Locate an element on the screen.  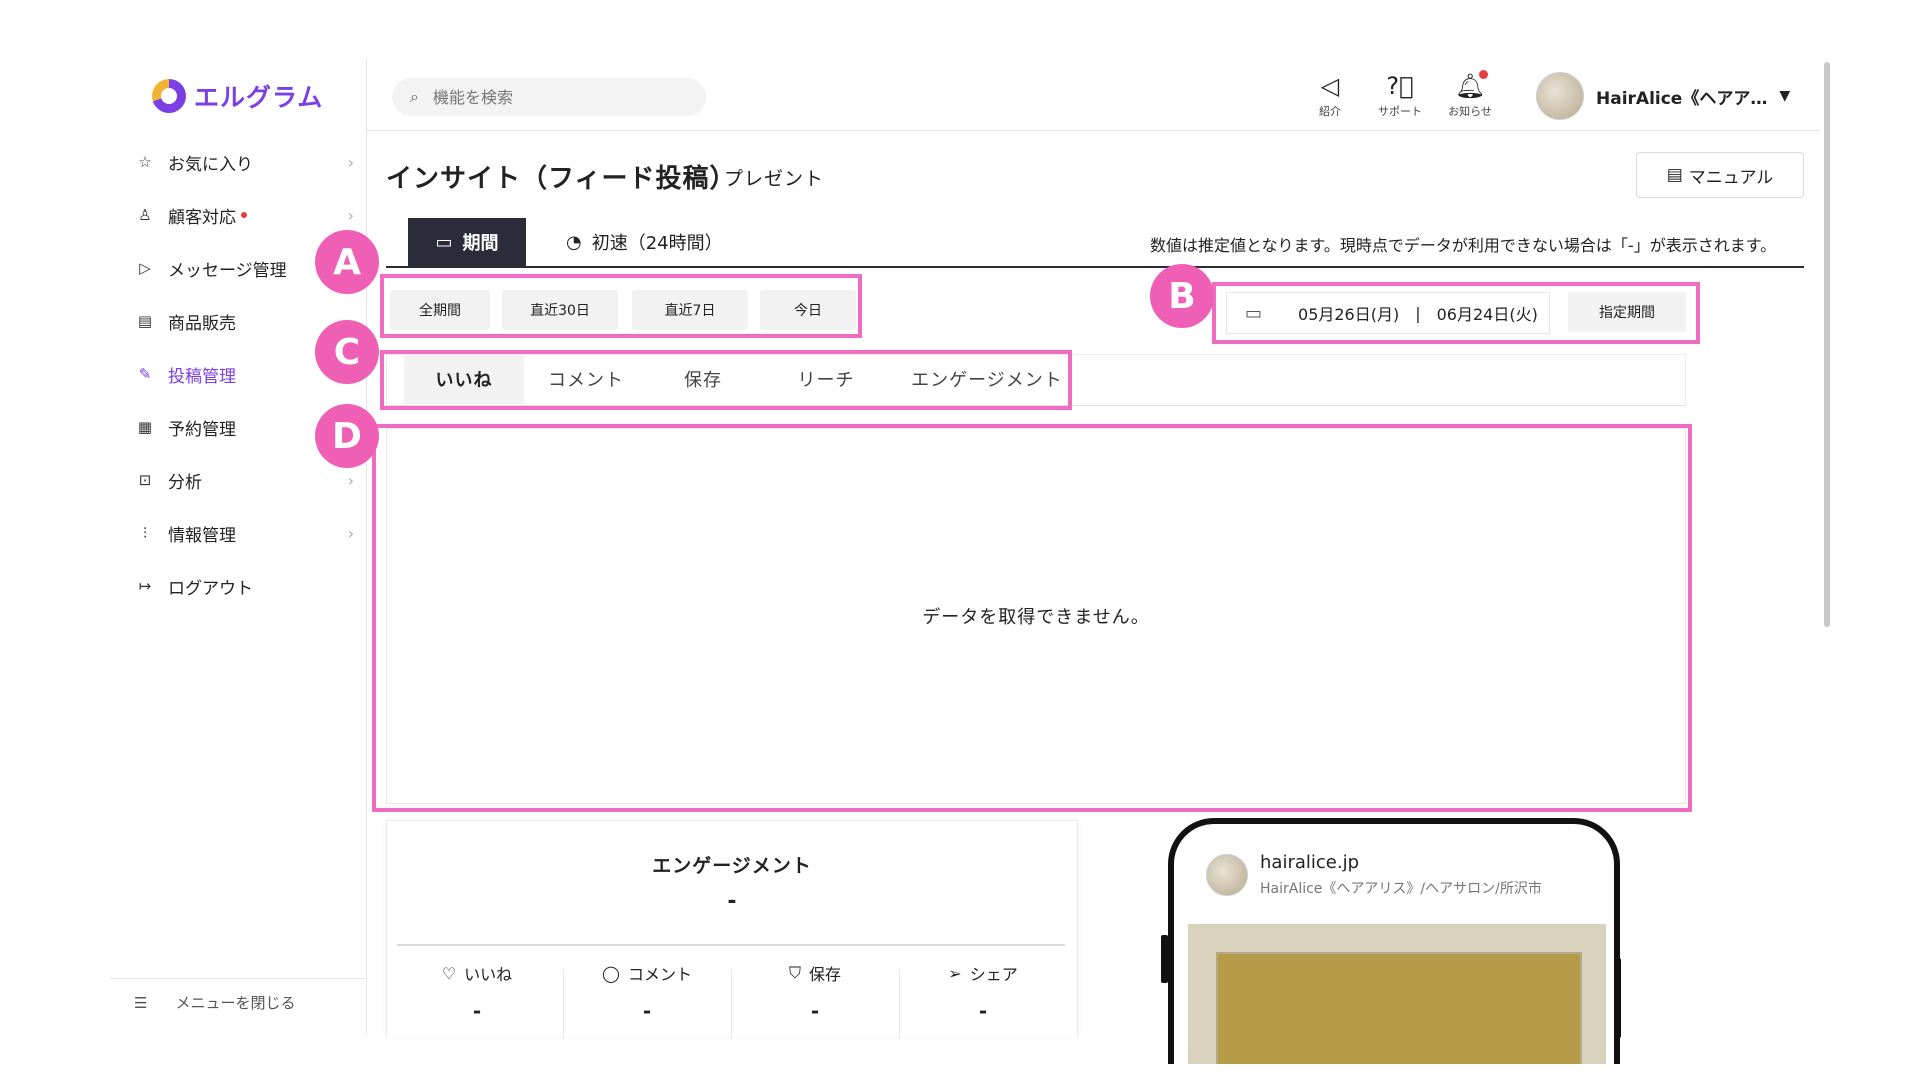
speedometer-icon: ◔ is located at coordinates (574, 242).